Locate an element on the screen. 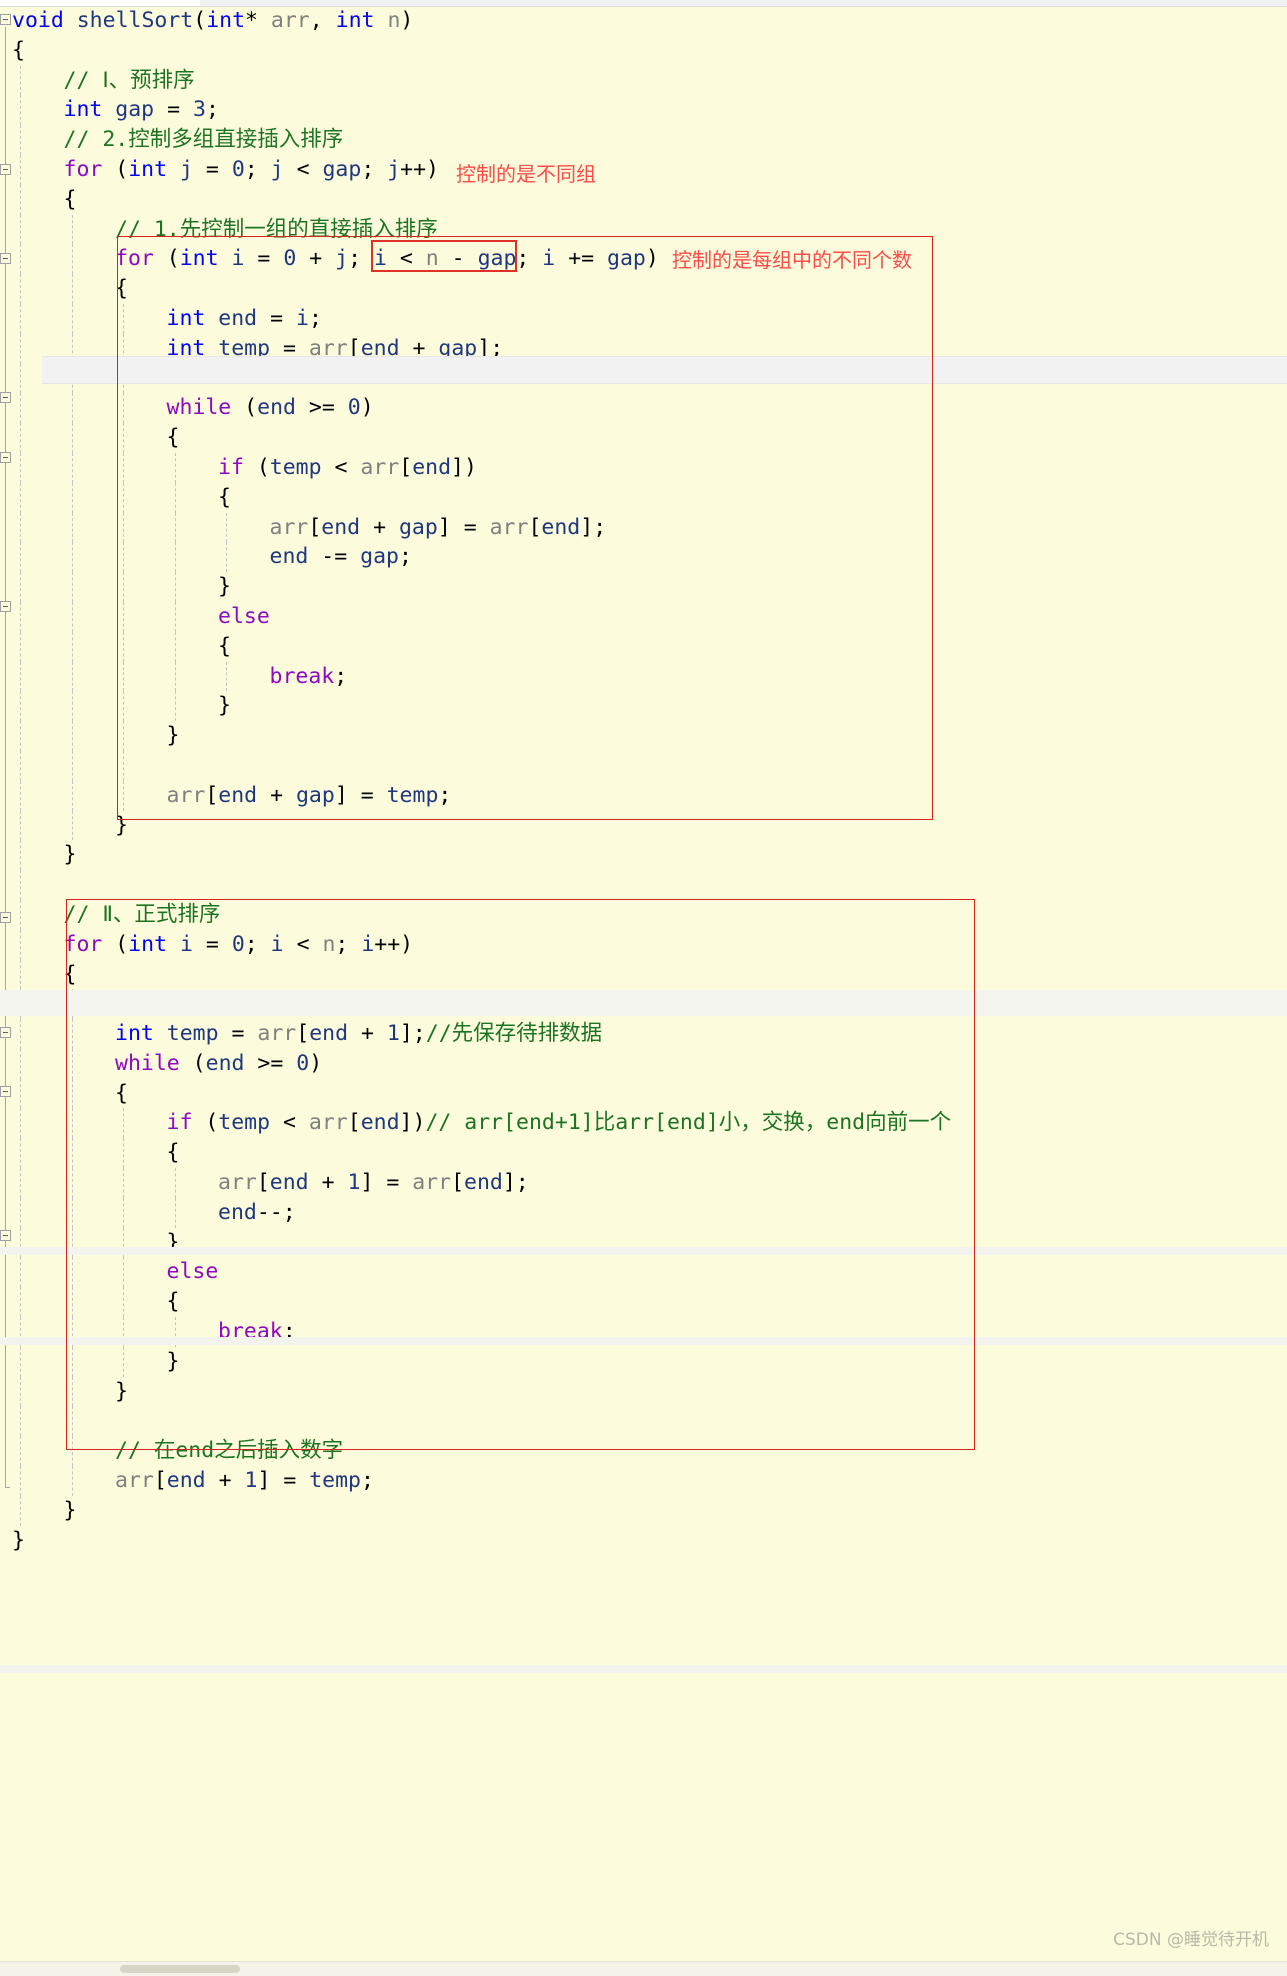  code-line-text: break; is located at coordinates (308, 676).